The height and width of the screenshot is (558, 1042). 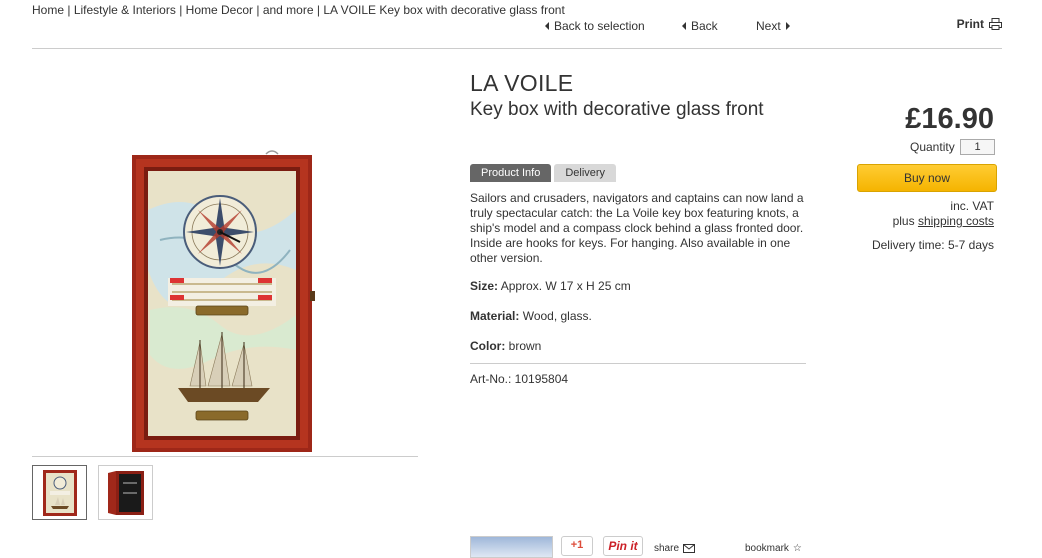 I want to click on product-image, so click(x=224, y=302).